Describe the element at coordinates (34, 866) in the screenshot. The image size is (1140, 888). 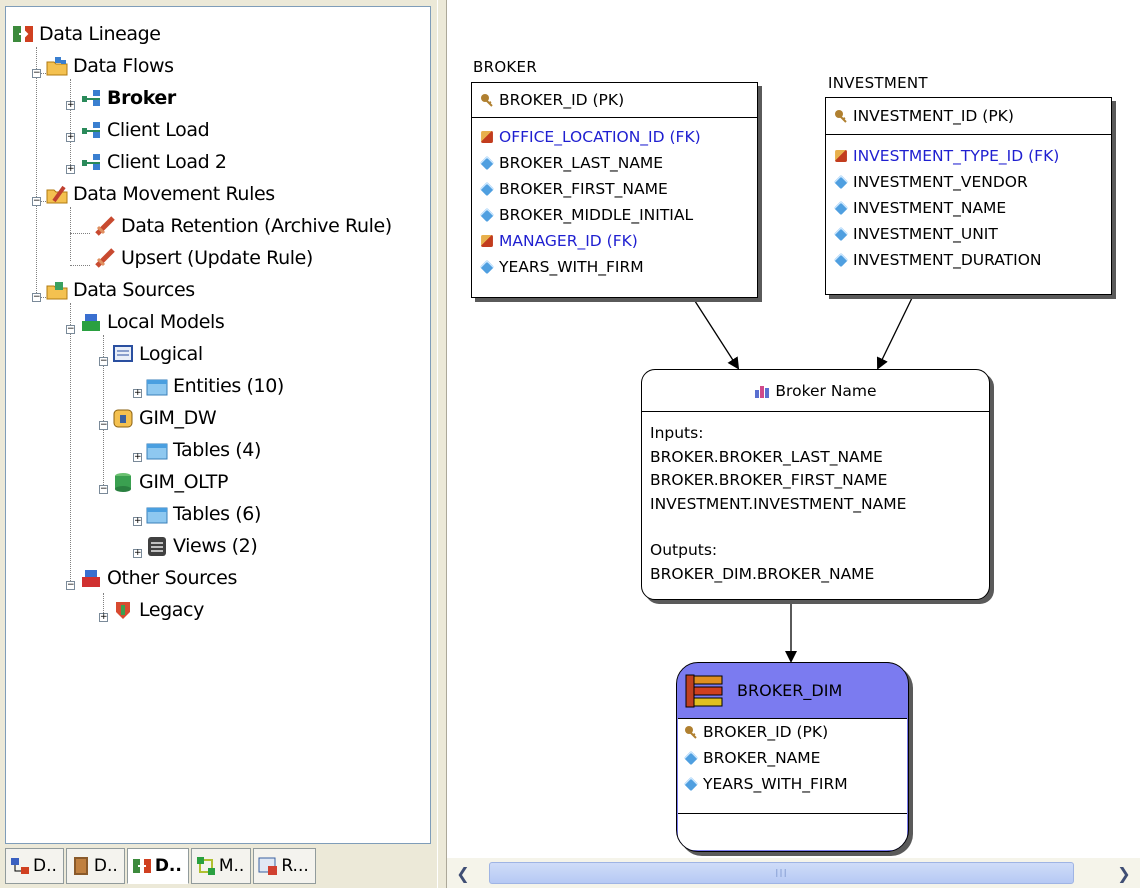
I see `tab-data-model: D..` at that location.